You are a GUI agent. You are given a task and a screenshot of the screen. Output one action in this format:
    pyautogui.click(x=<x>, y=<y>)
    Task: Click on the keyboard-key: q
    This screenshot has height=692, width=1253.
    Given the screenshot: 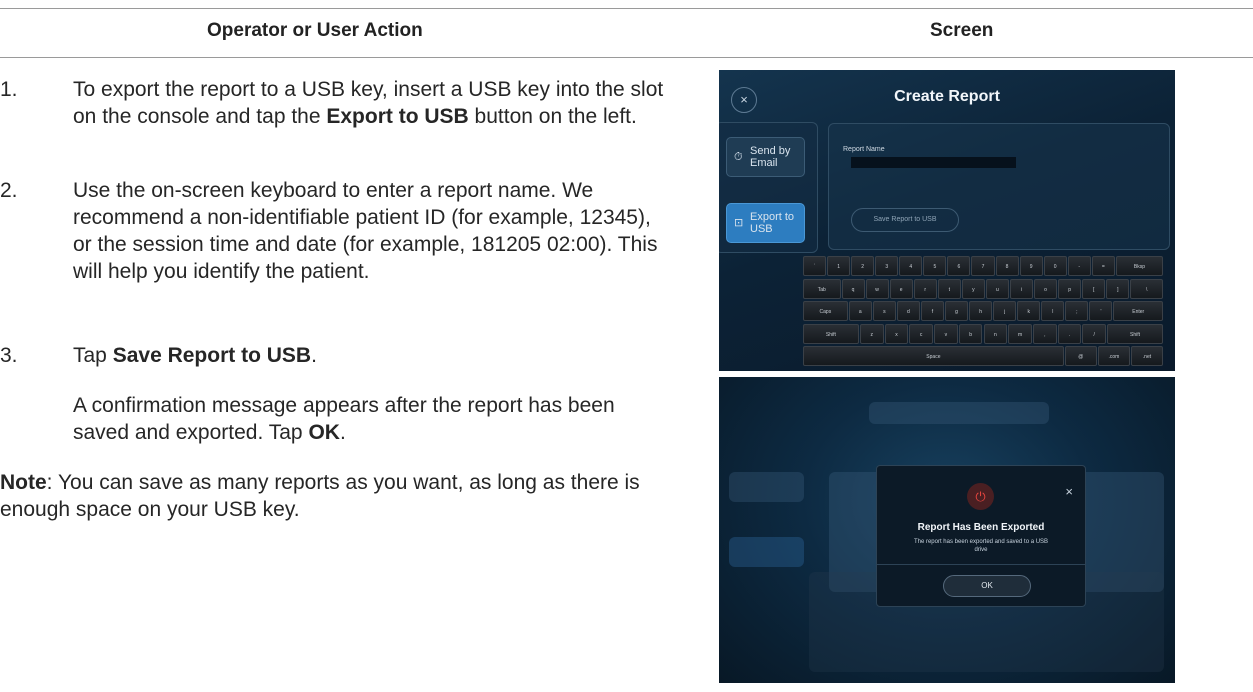 What is the action you would take?
    pyautogui.click(x=853, y=288)
    